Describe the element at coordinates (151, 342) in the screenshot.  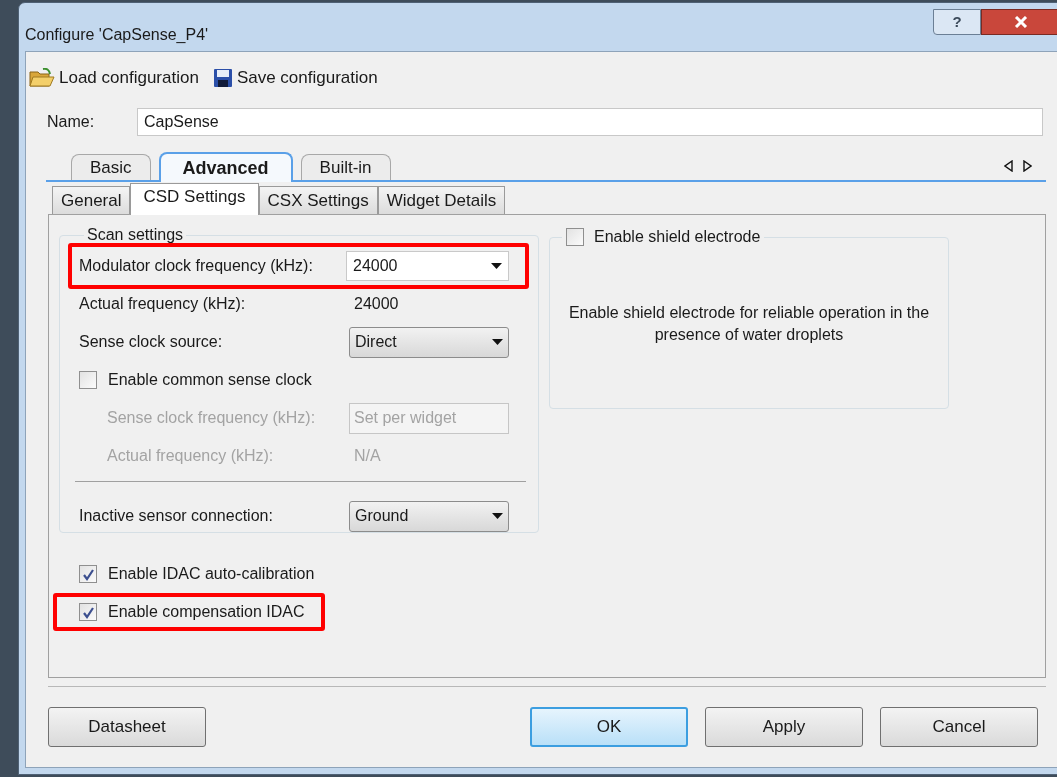
I see `field-label: Sense clock source:` at that location.